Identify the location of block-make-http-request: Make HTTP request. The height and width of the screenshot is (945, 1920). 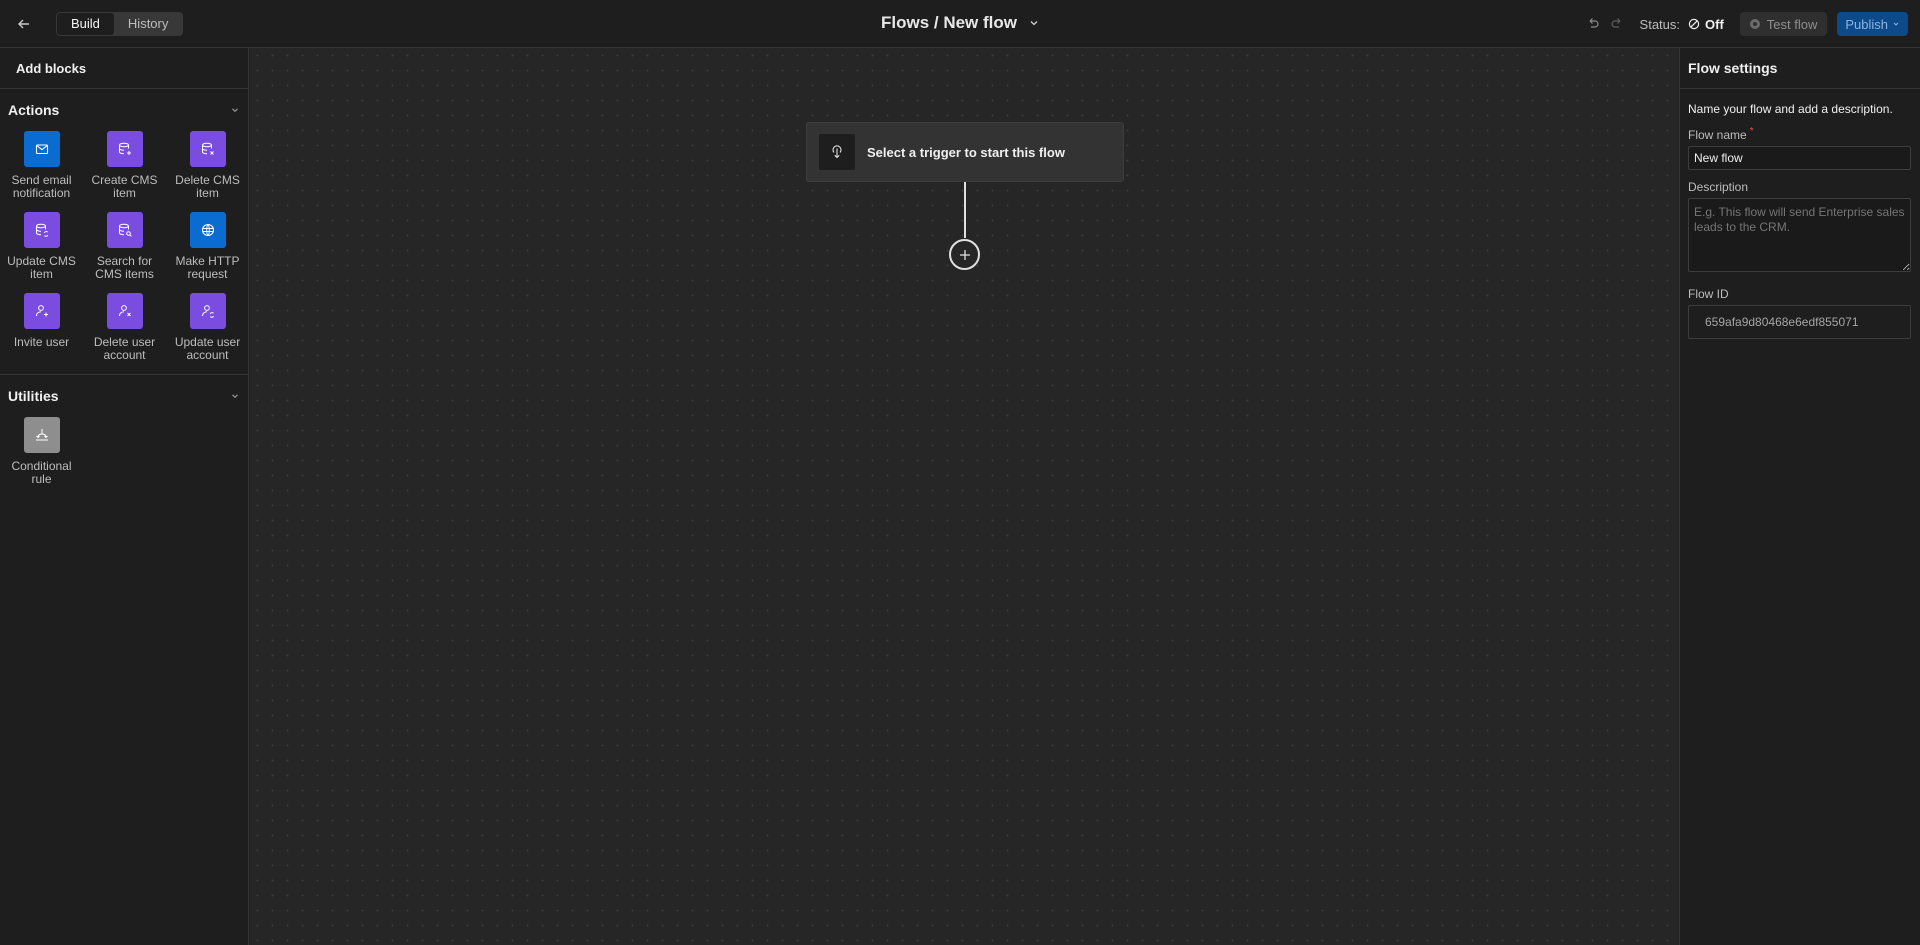
(207, 246).